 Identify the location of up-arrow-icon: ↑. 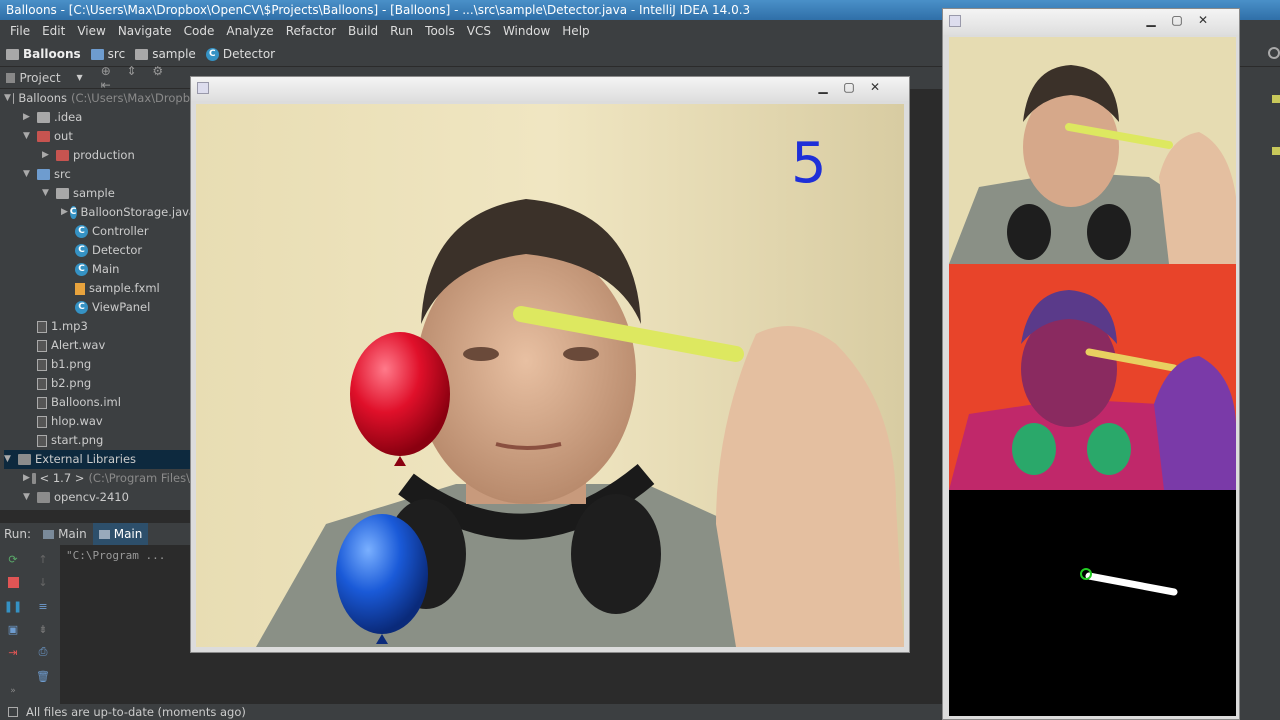
(43, 559).